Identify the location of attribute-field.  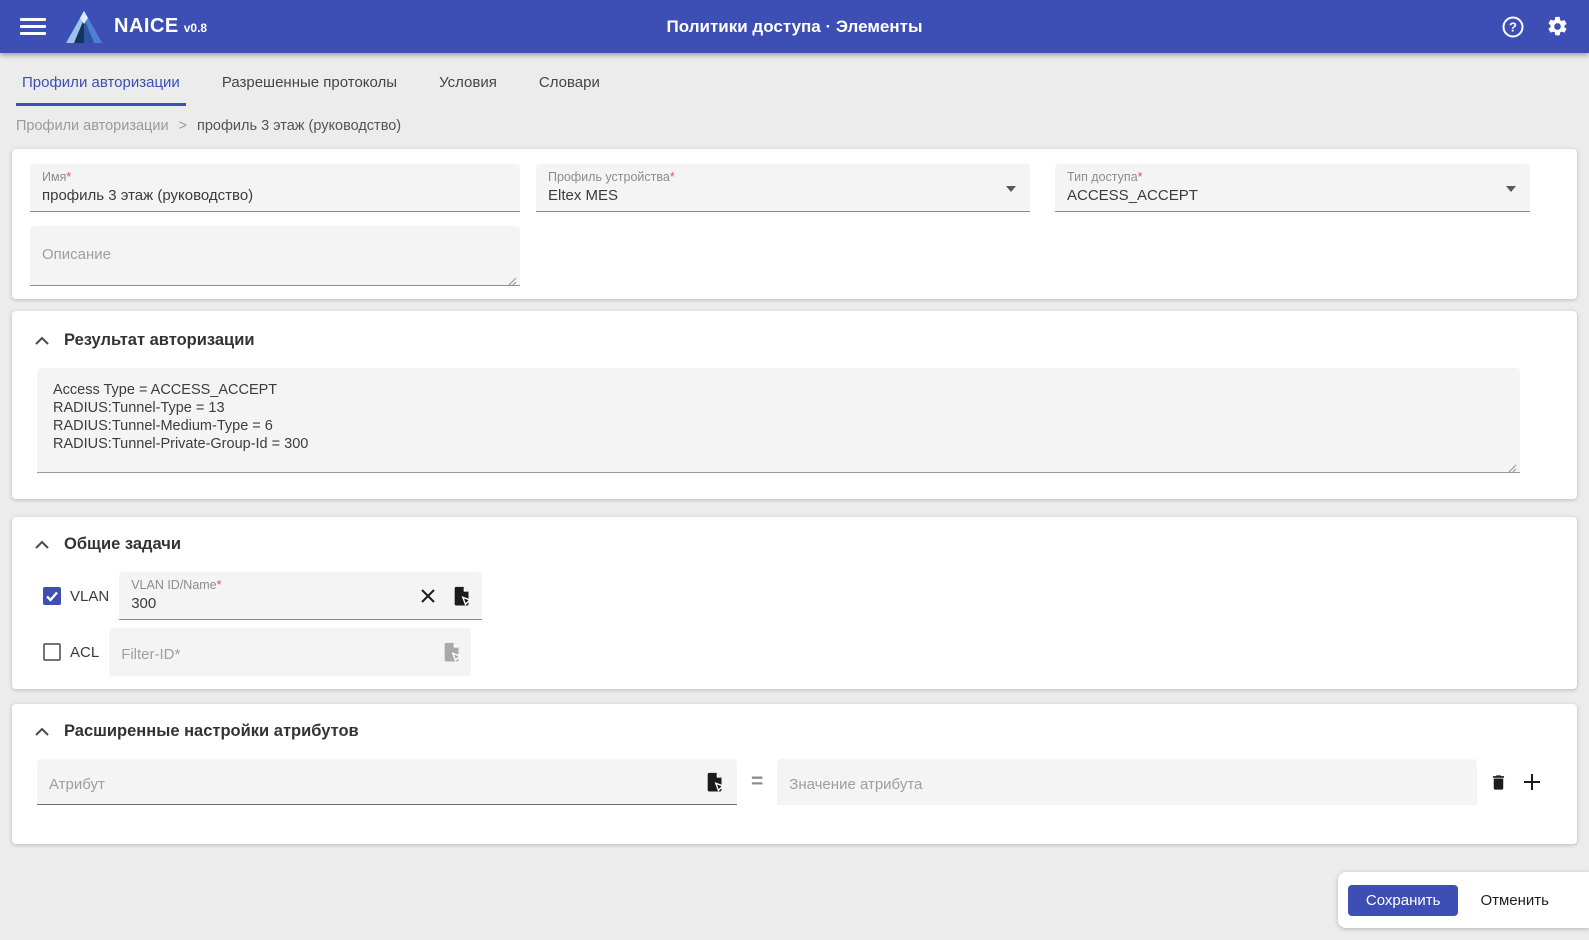
(387, 782).